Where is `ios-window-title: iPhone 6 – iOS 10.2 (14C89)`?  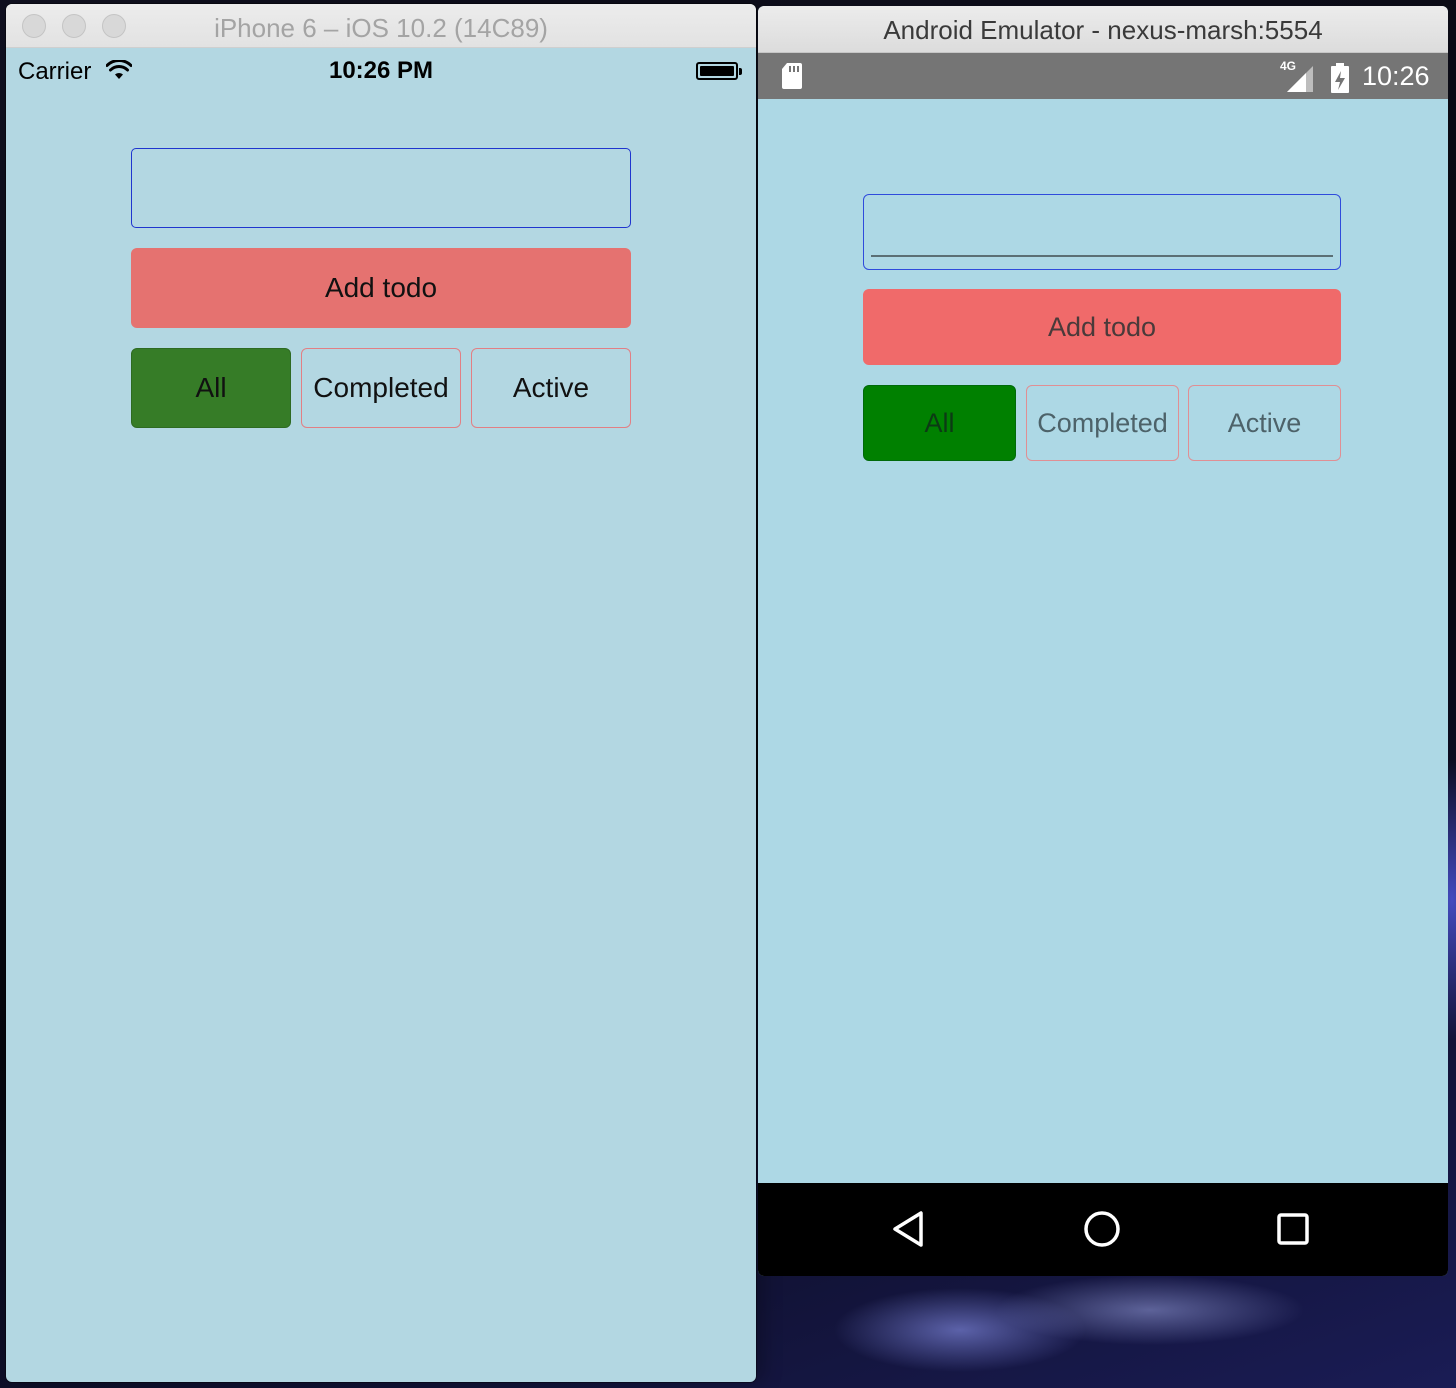 ios-window-title: iPhone 6 – iOS 10.2 (14C89) is located at coordinates (381, 28).